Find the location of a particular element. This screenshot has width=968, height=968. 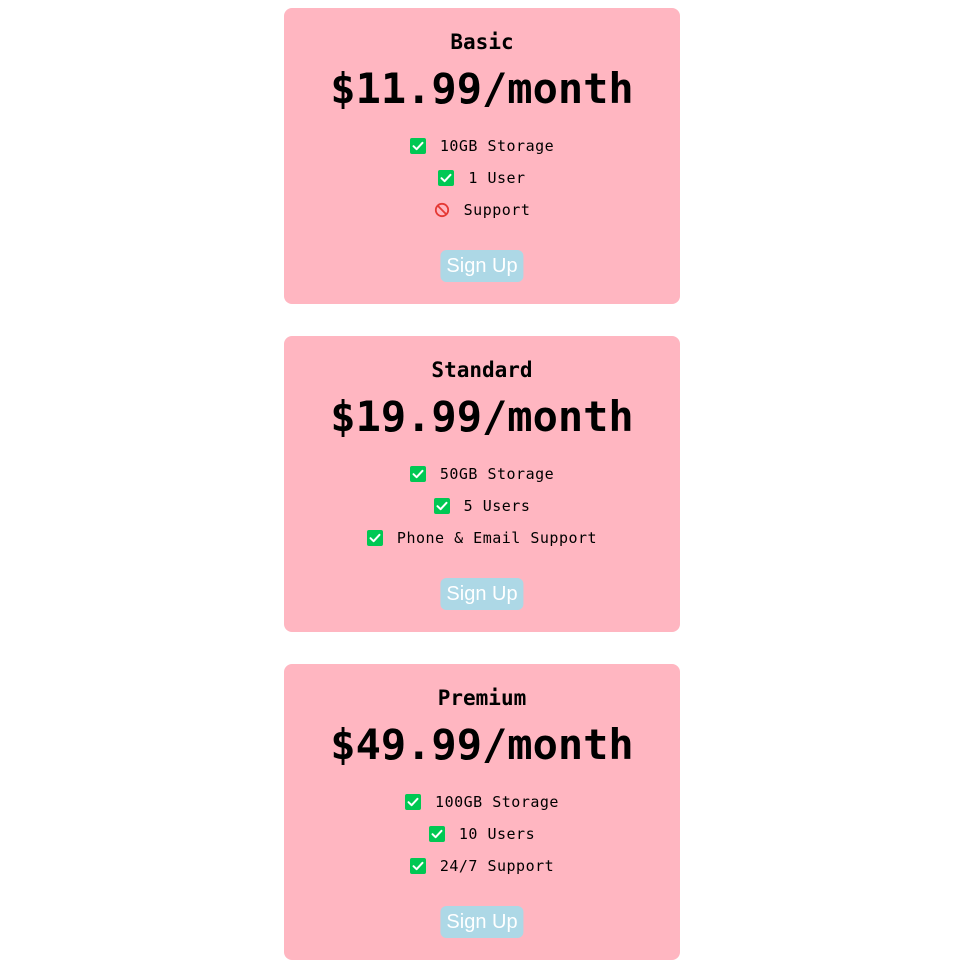

feature-item: 10GB Storage is located at coordinates (482, 150).